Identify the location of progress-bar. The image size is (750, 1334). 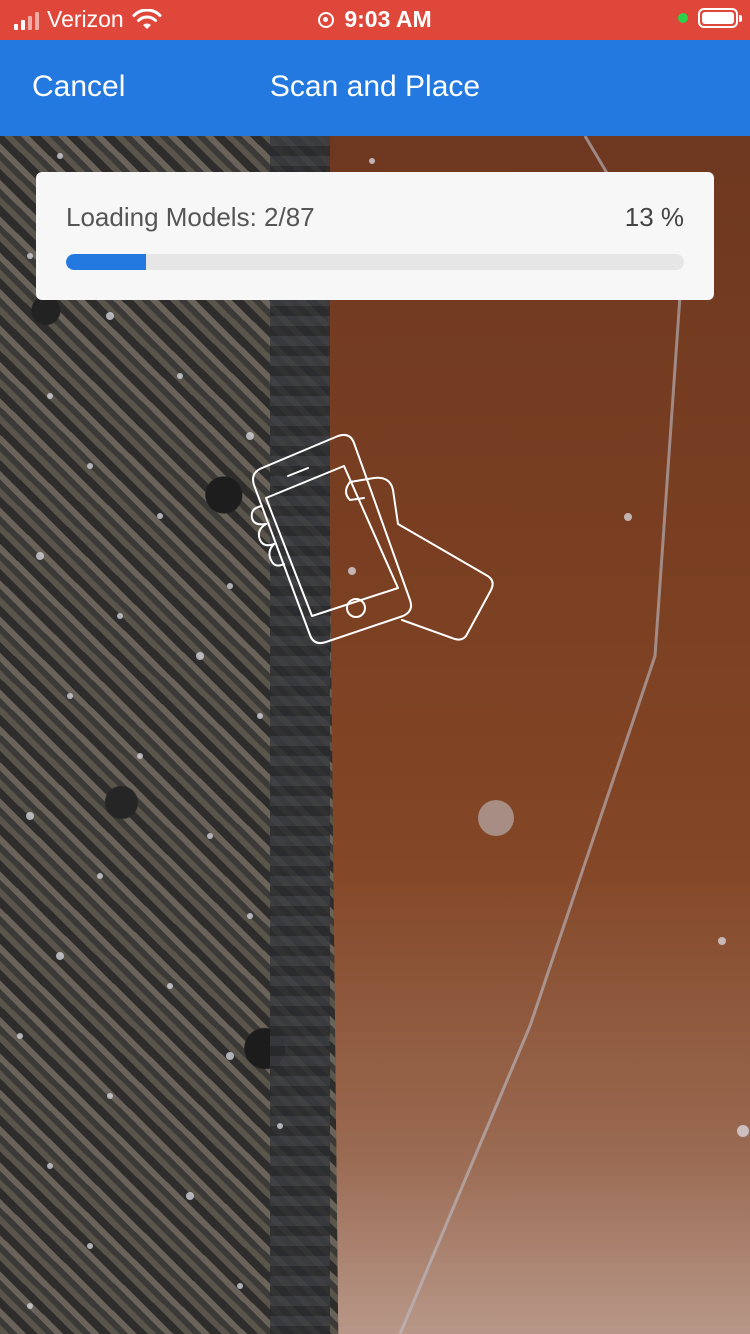
(375, 262).